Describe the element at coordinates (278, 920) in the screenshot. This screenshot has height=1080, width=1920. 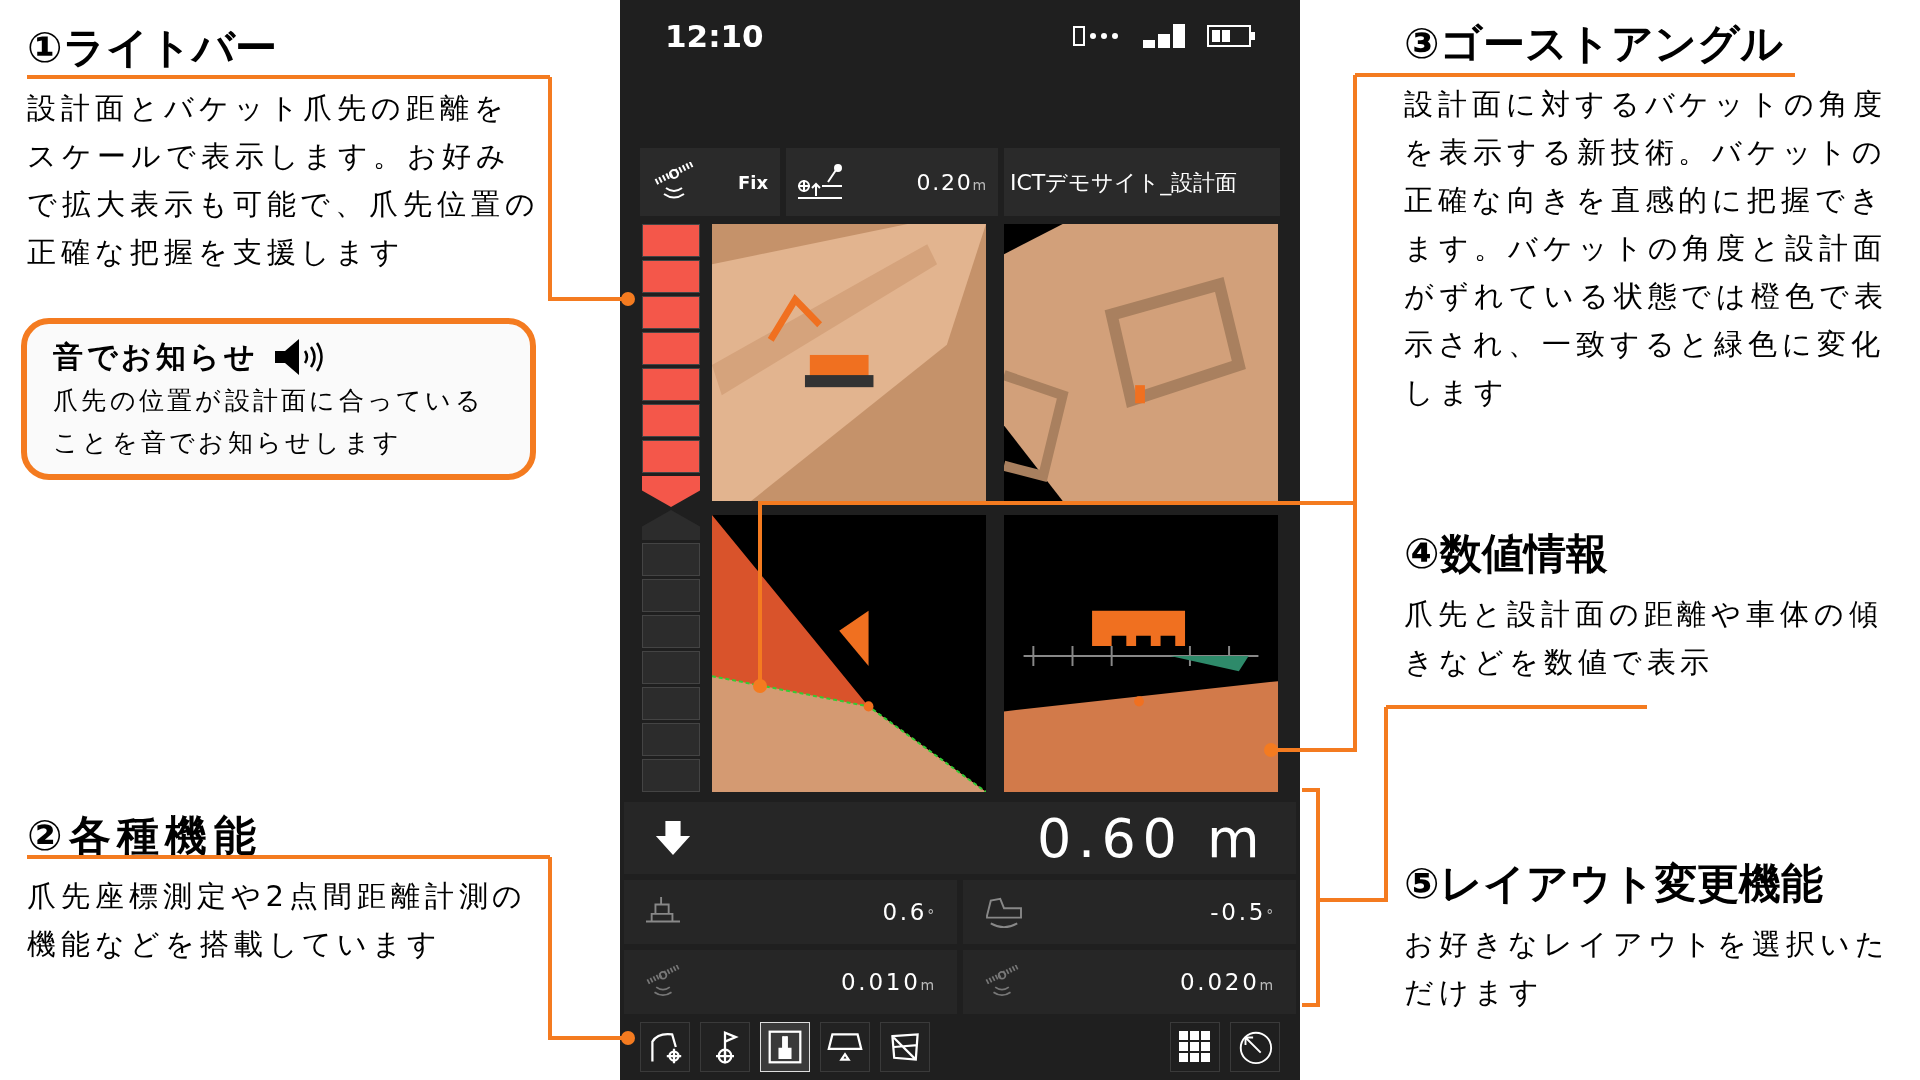
I see `annotation-text: 爪先座標測定や2点間距離計測の機能などを搭載しています` at that location.